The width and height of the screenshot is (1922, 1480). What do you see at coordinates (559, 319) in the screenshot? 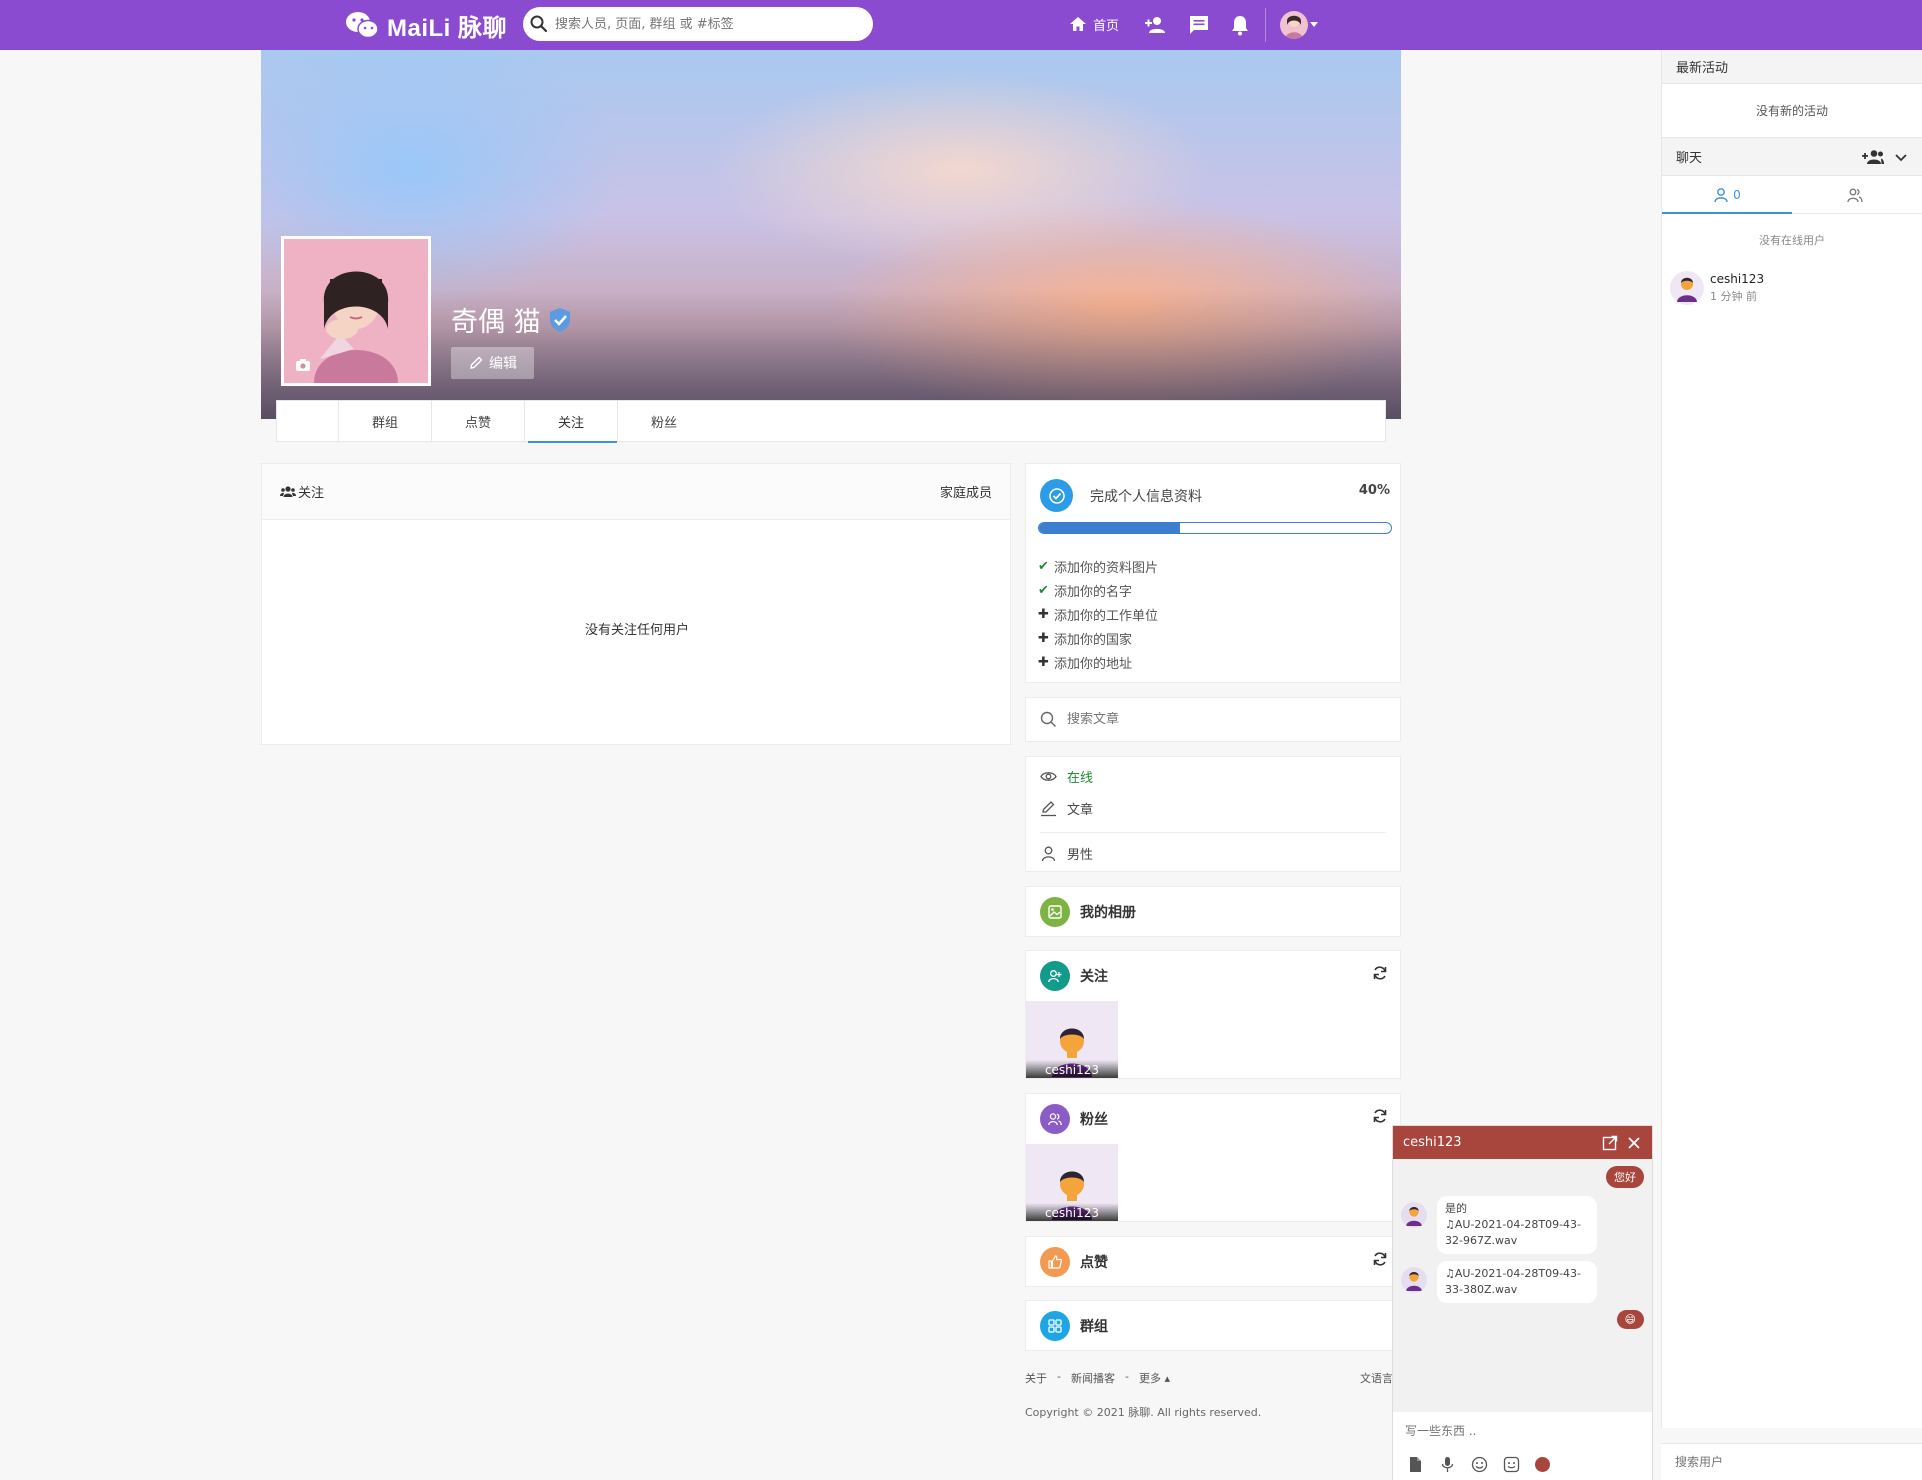
I see `verified-badge-icon` at bounding box center [559, 319].